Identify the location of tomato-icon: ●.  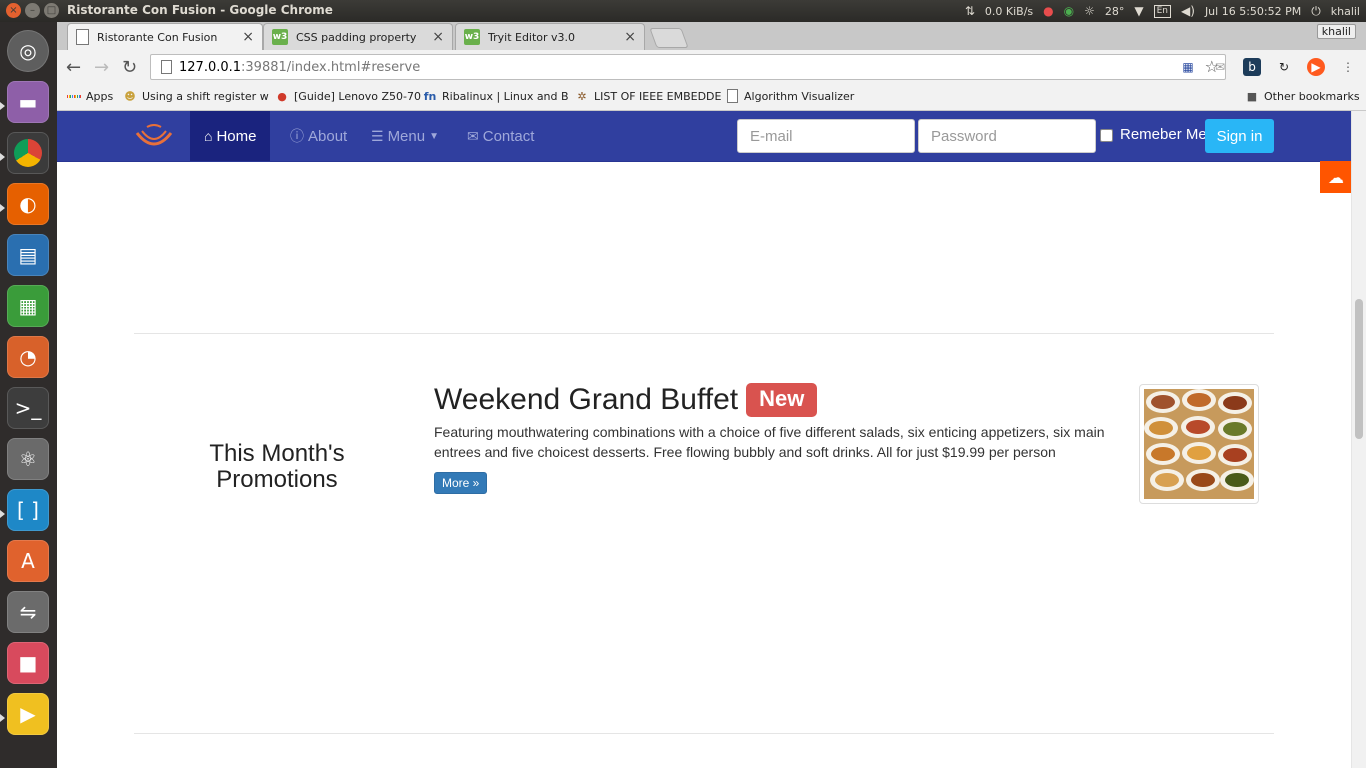
(282, 96).